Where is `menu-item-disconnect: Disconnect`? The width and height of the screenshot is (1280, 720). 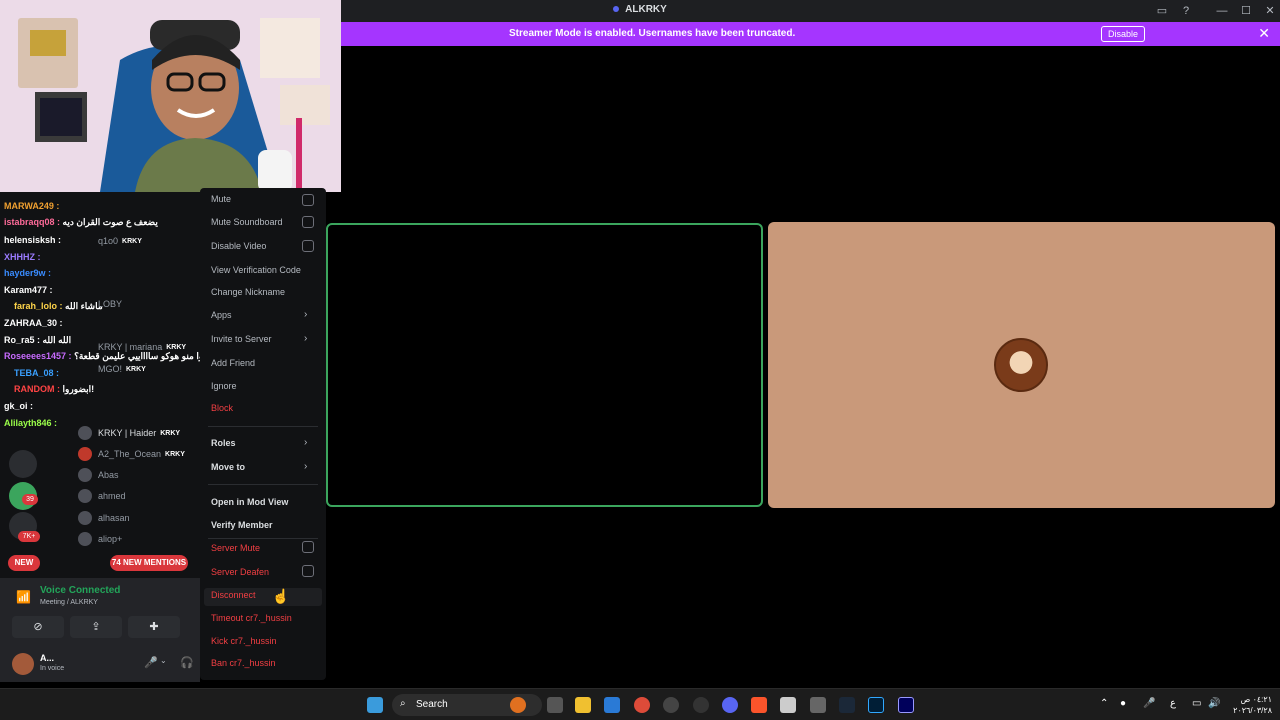 menu-item-disconnect: Disconnect is located at coordinates (233, 595).